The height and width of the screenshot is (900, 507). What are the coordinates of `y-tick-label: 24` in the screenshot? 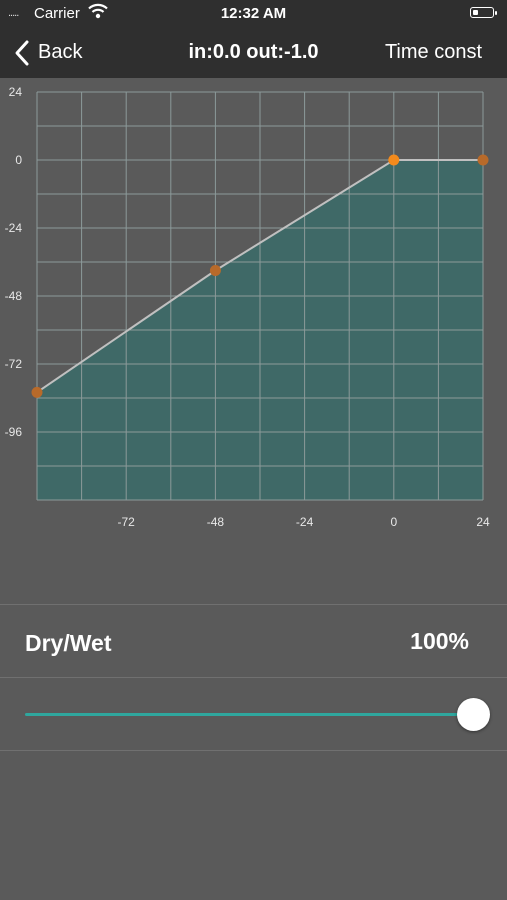 It's located at (16, 92).